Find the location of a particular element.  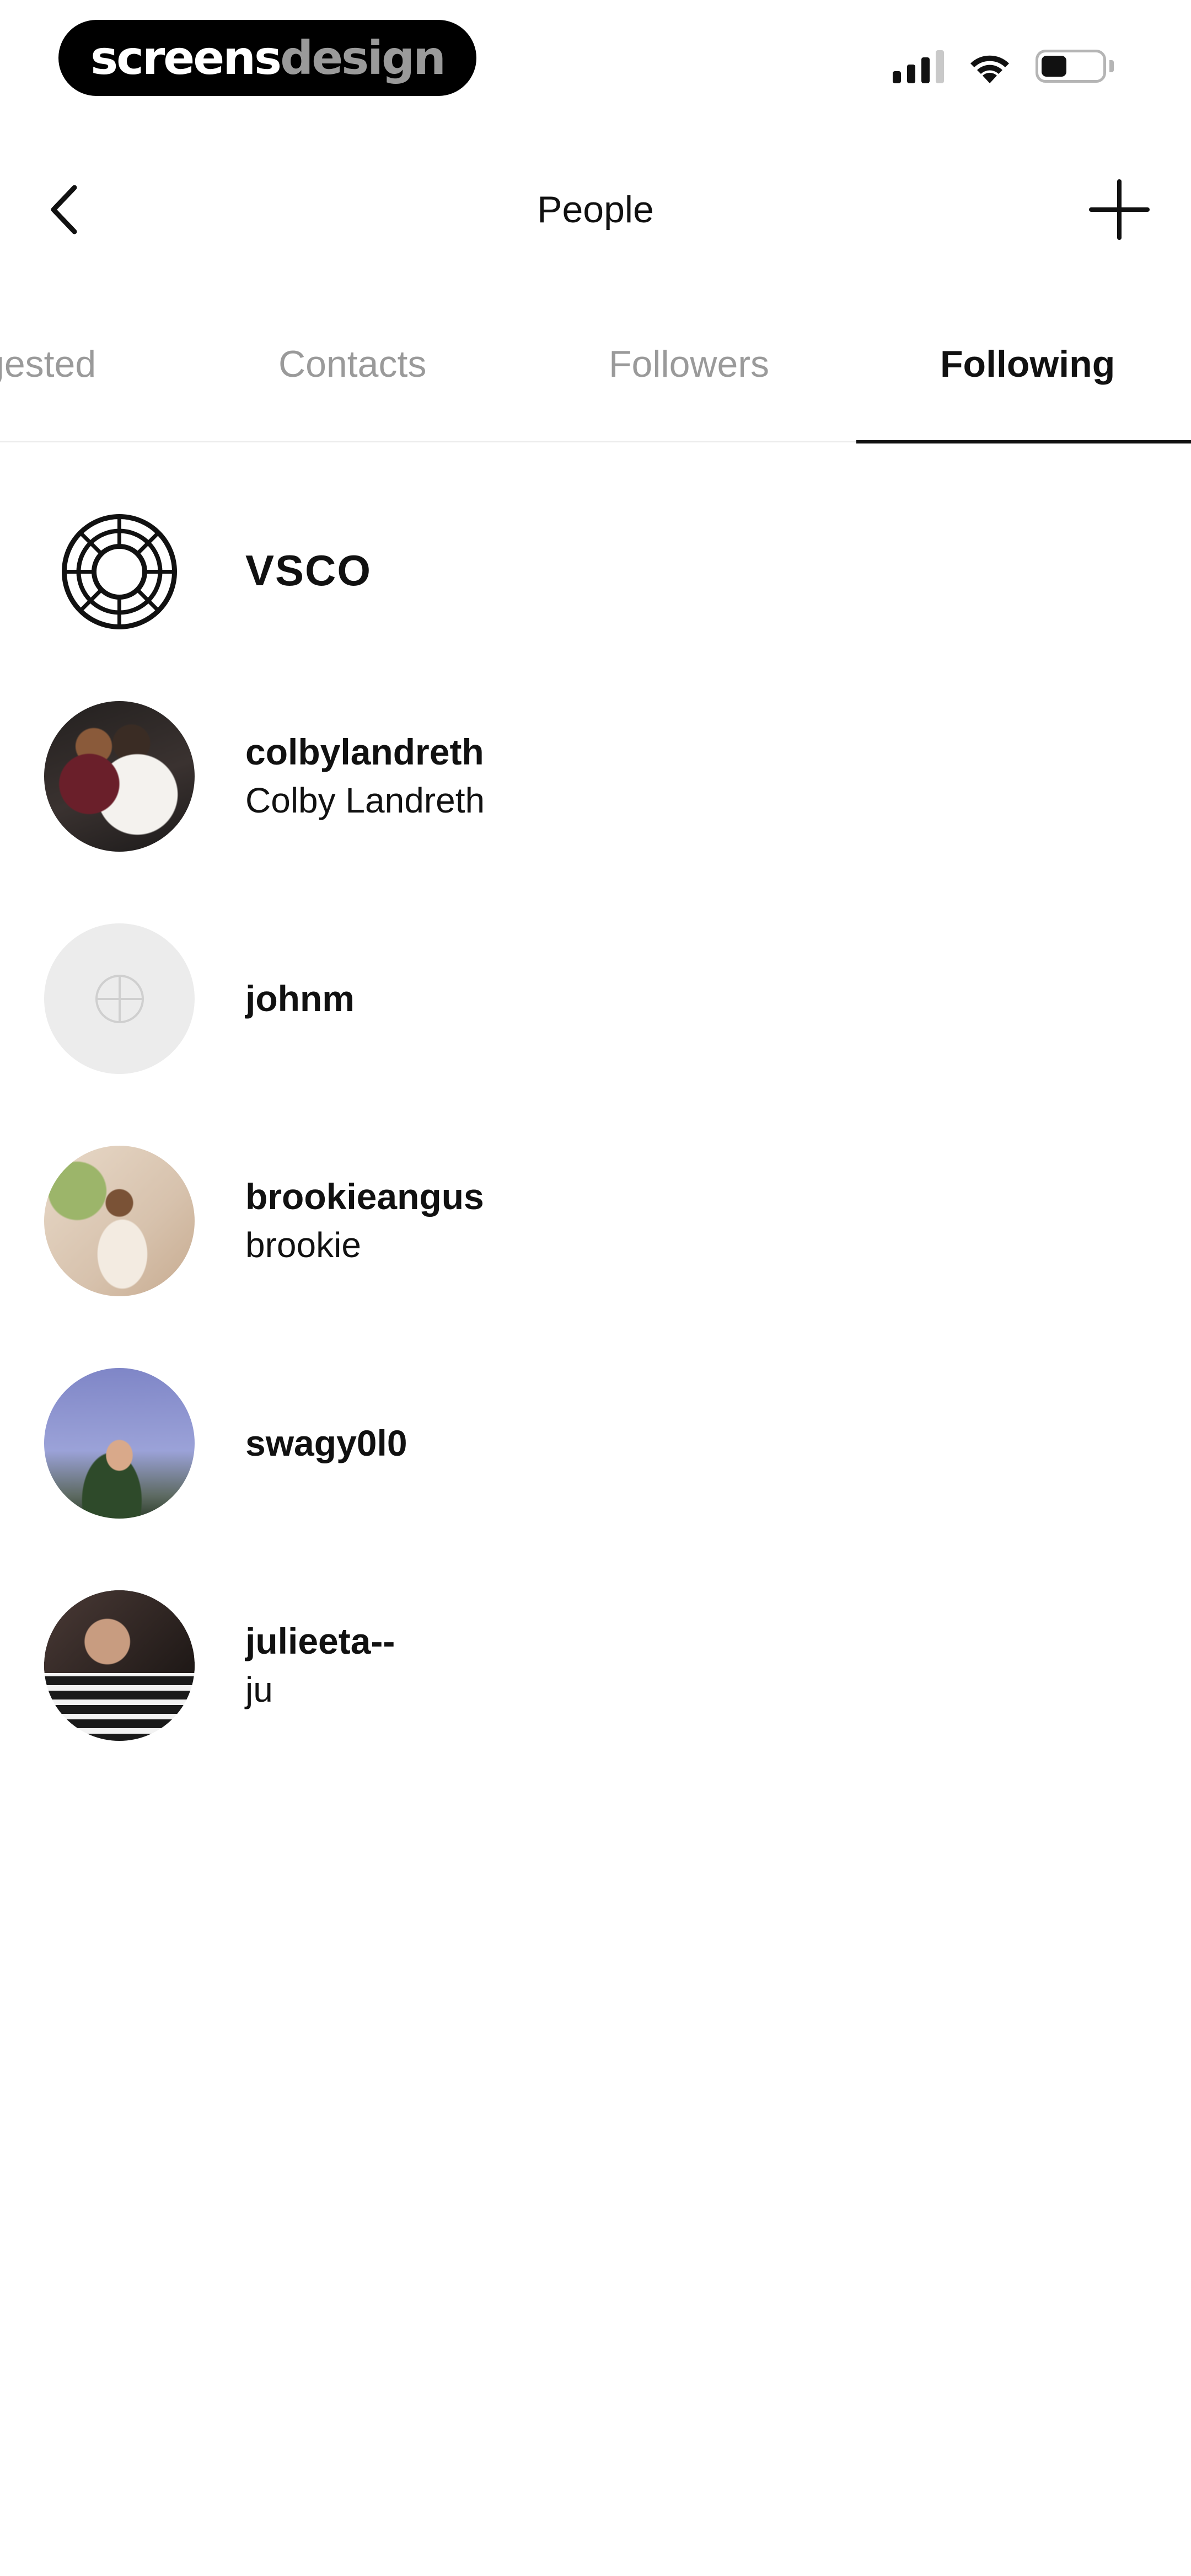

default-avatar-icon is located at coordinates (119, 998).